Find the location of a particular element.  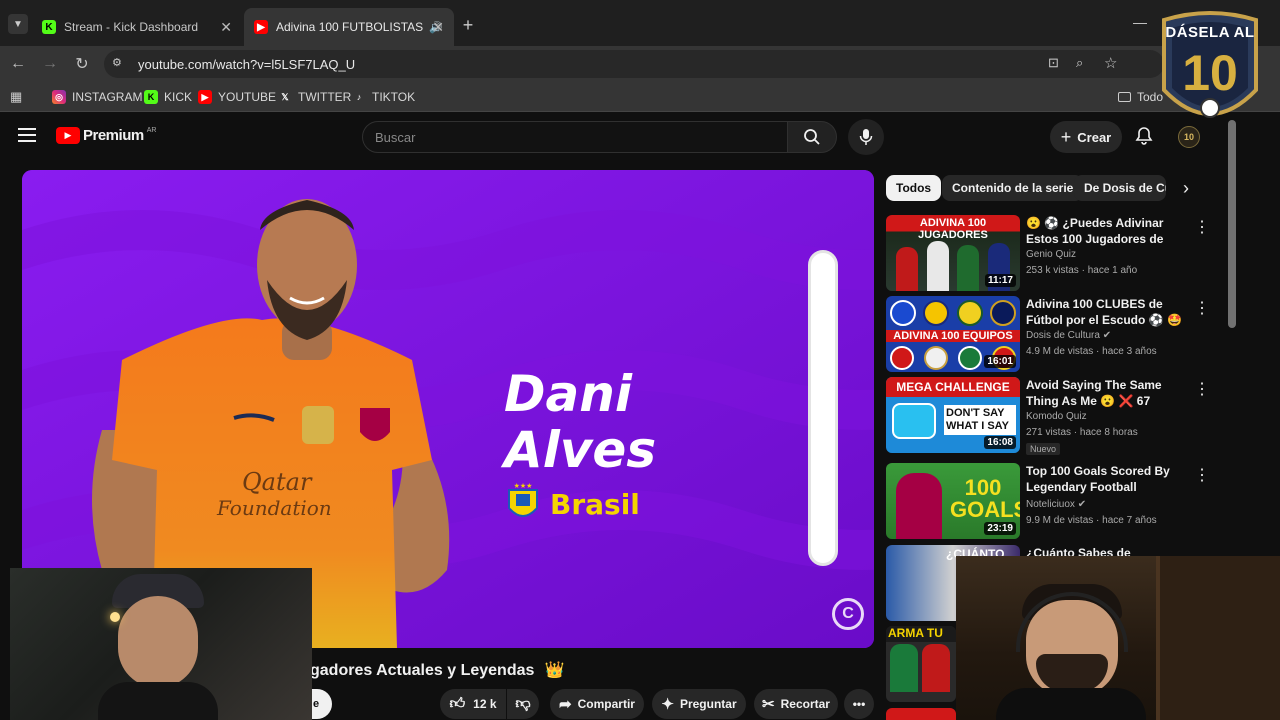

plus-icon: + is located at coordinates (1066, 136).